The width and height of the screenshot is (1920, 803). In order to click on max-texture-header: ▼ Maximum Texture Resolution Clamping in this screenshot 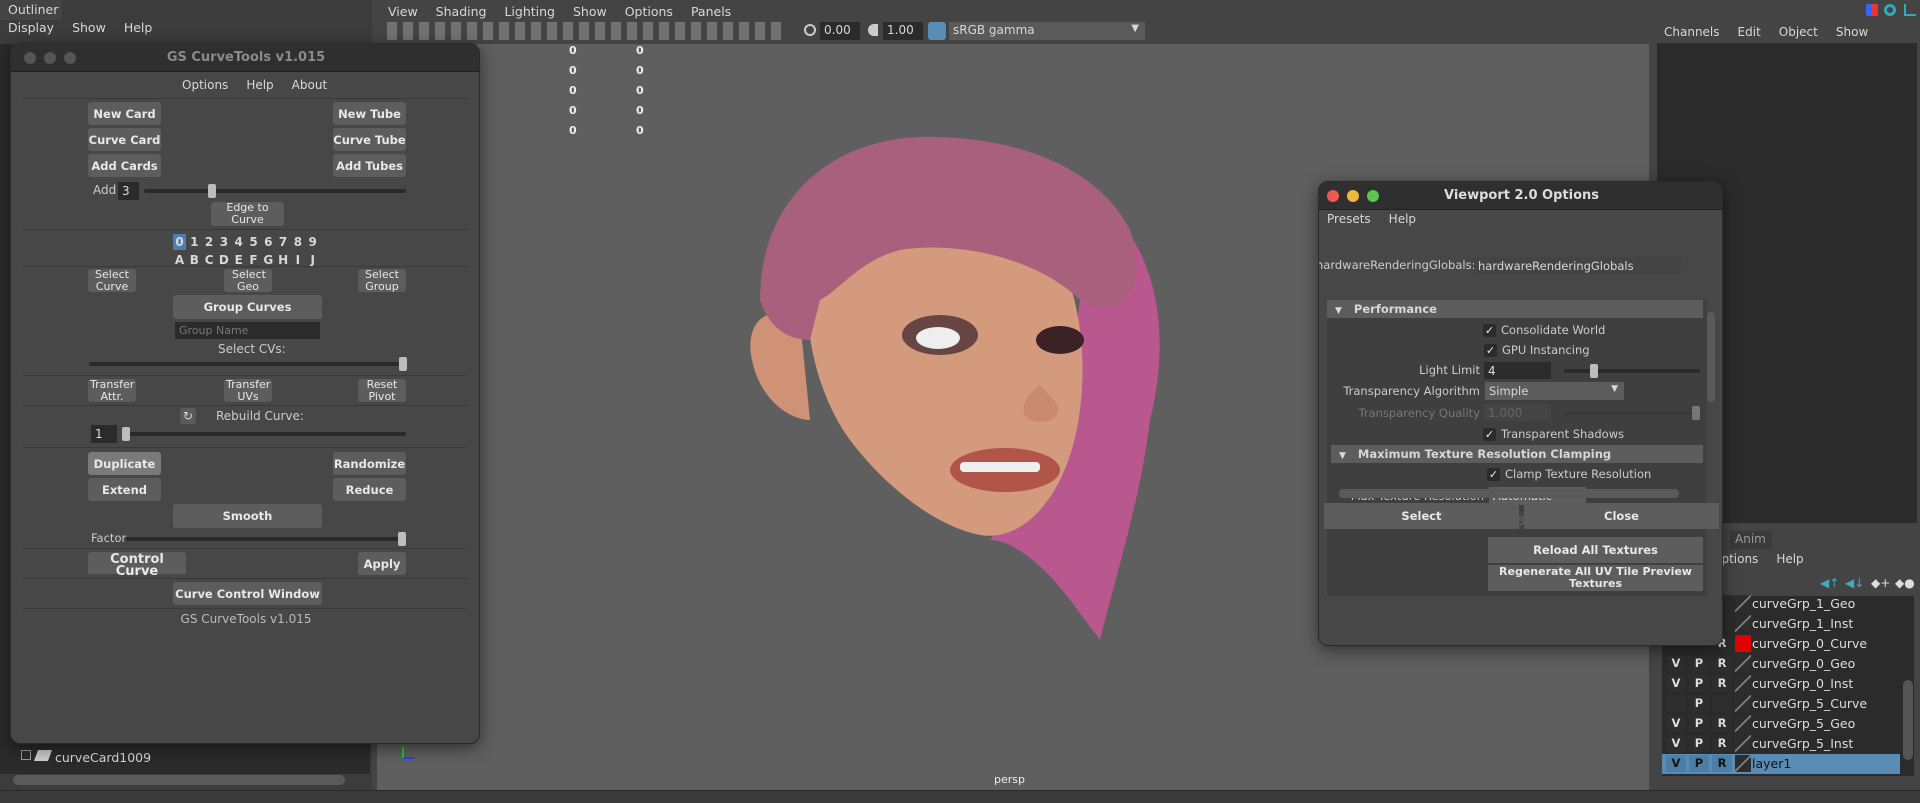, I will do `click(1517, 454)`.